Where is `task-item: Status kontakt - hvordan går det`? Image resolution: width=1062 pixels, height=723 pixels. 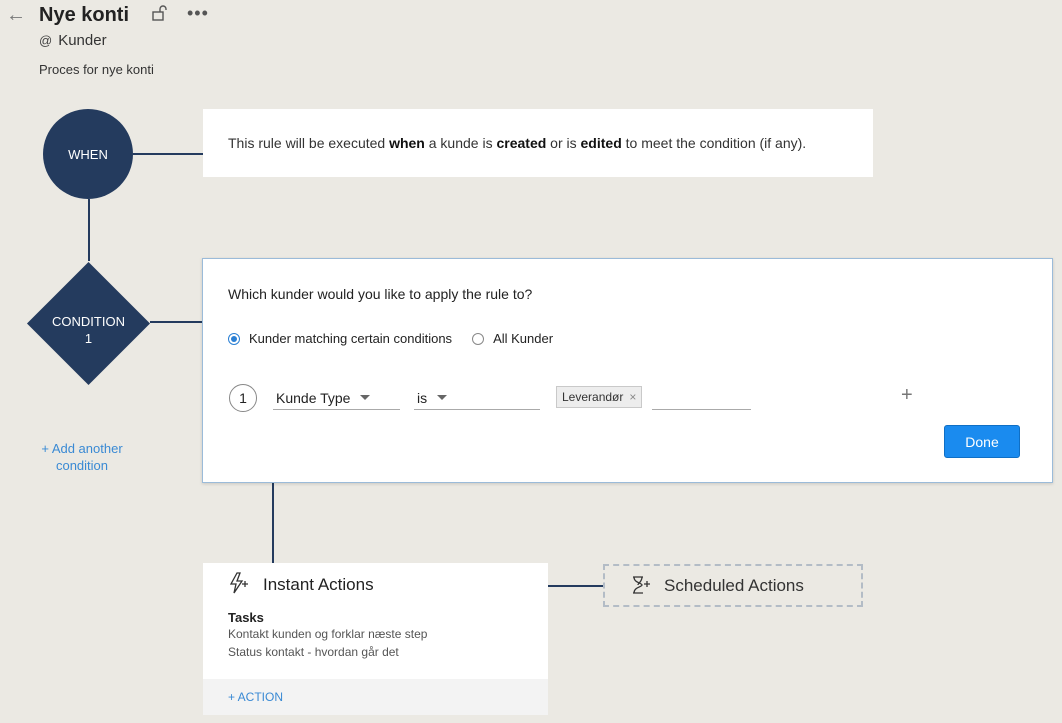
task-item: Status kontakt - hvordan går det is located at coordinates (313, 652).